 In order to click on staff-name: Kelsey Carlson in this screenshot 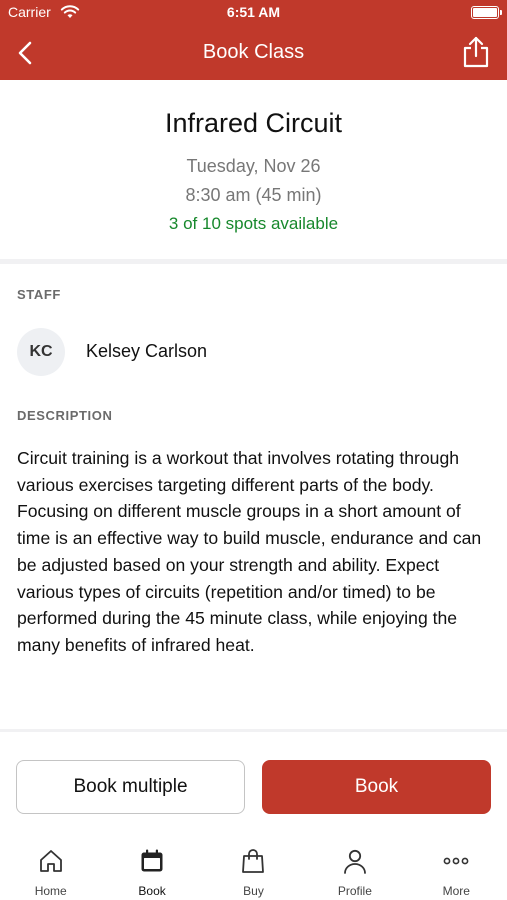, I will do `click(146, 351)`.